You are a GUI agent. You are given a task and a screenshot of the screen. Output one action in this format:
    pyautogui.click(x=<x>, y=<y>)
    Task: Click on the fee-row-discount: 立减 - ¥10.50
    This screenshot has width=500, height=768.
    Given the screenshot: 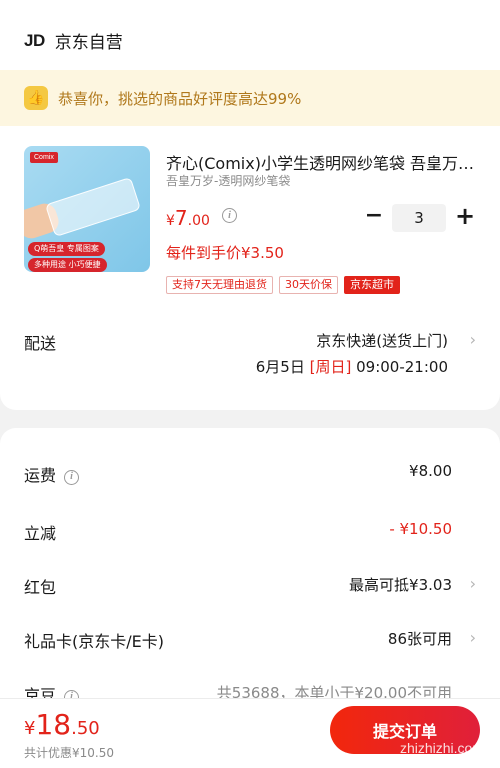 What is the action you would take?
    pyautogui.click(x=250, y=535)
    